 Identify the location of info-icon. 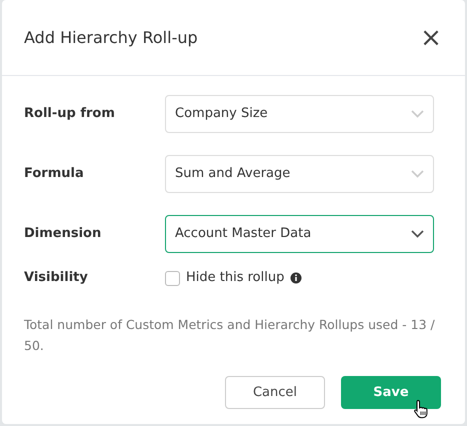
(296, 278).